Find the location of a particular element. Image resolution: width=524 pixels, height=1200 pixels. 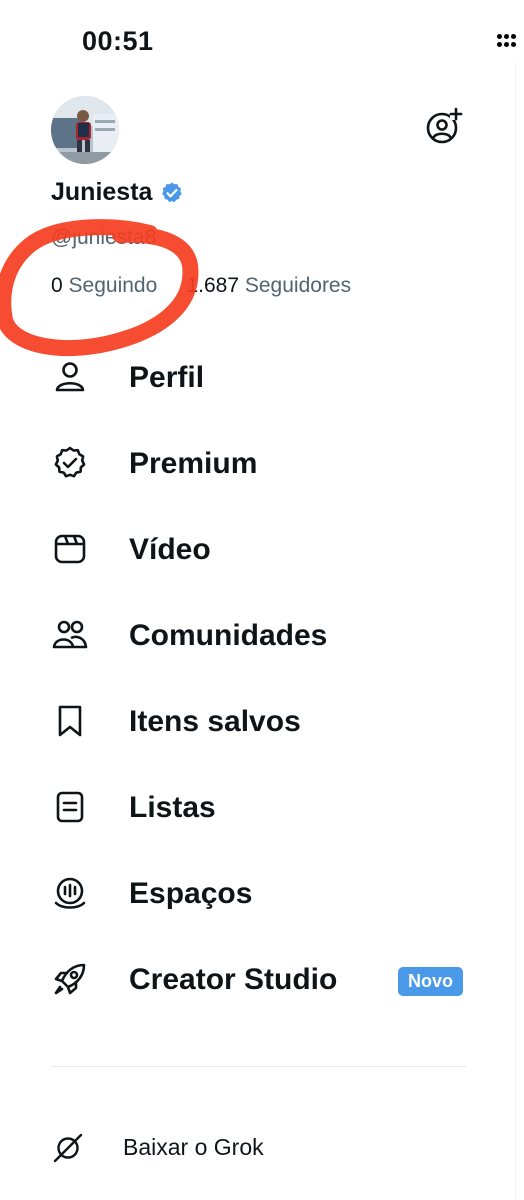

person-icon is located at coordinates (70, 377).